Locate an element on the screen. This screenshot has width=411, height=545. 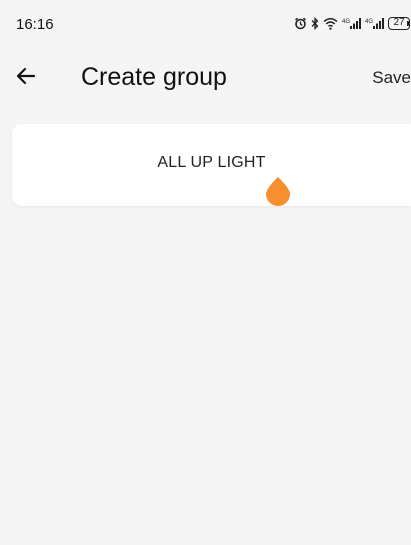
page-title: Create group is located at coordinates (154, 77).